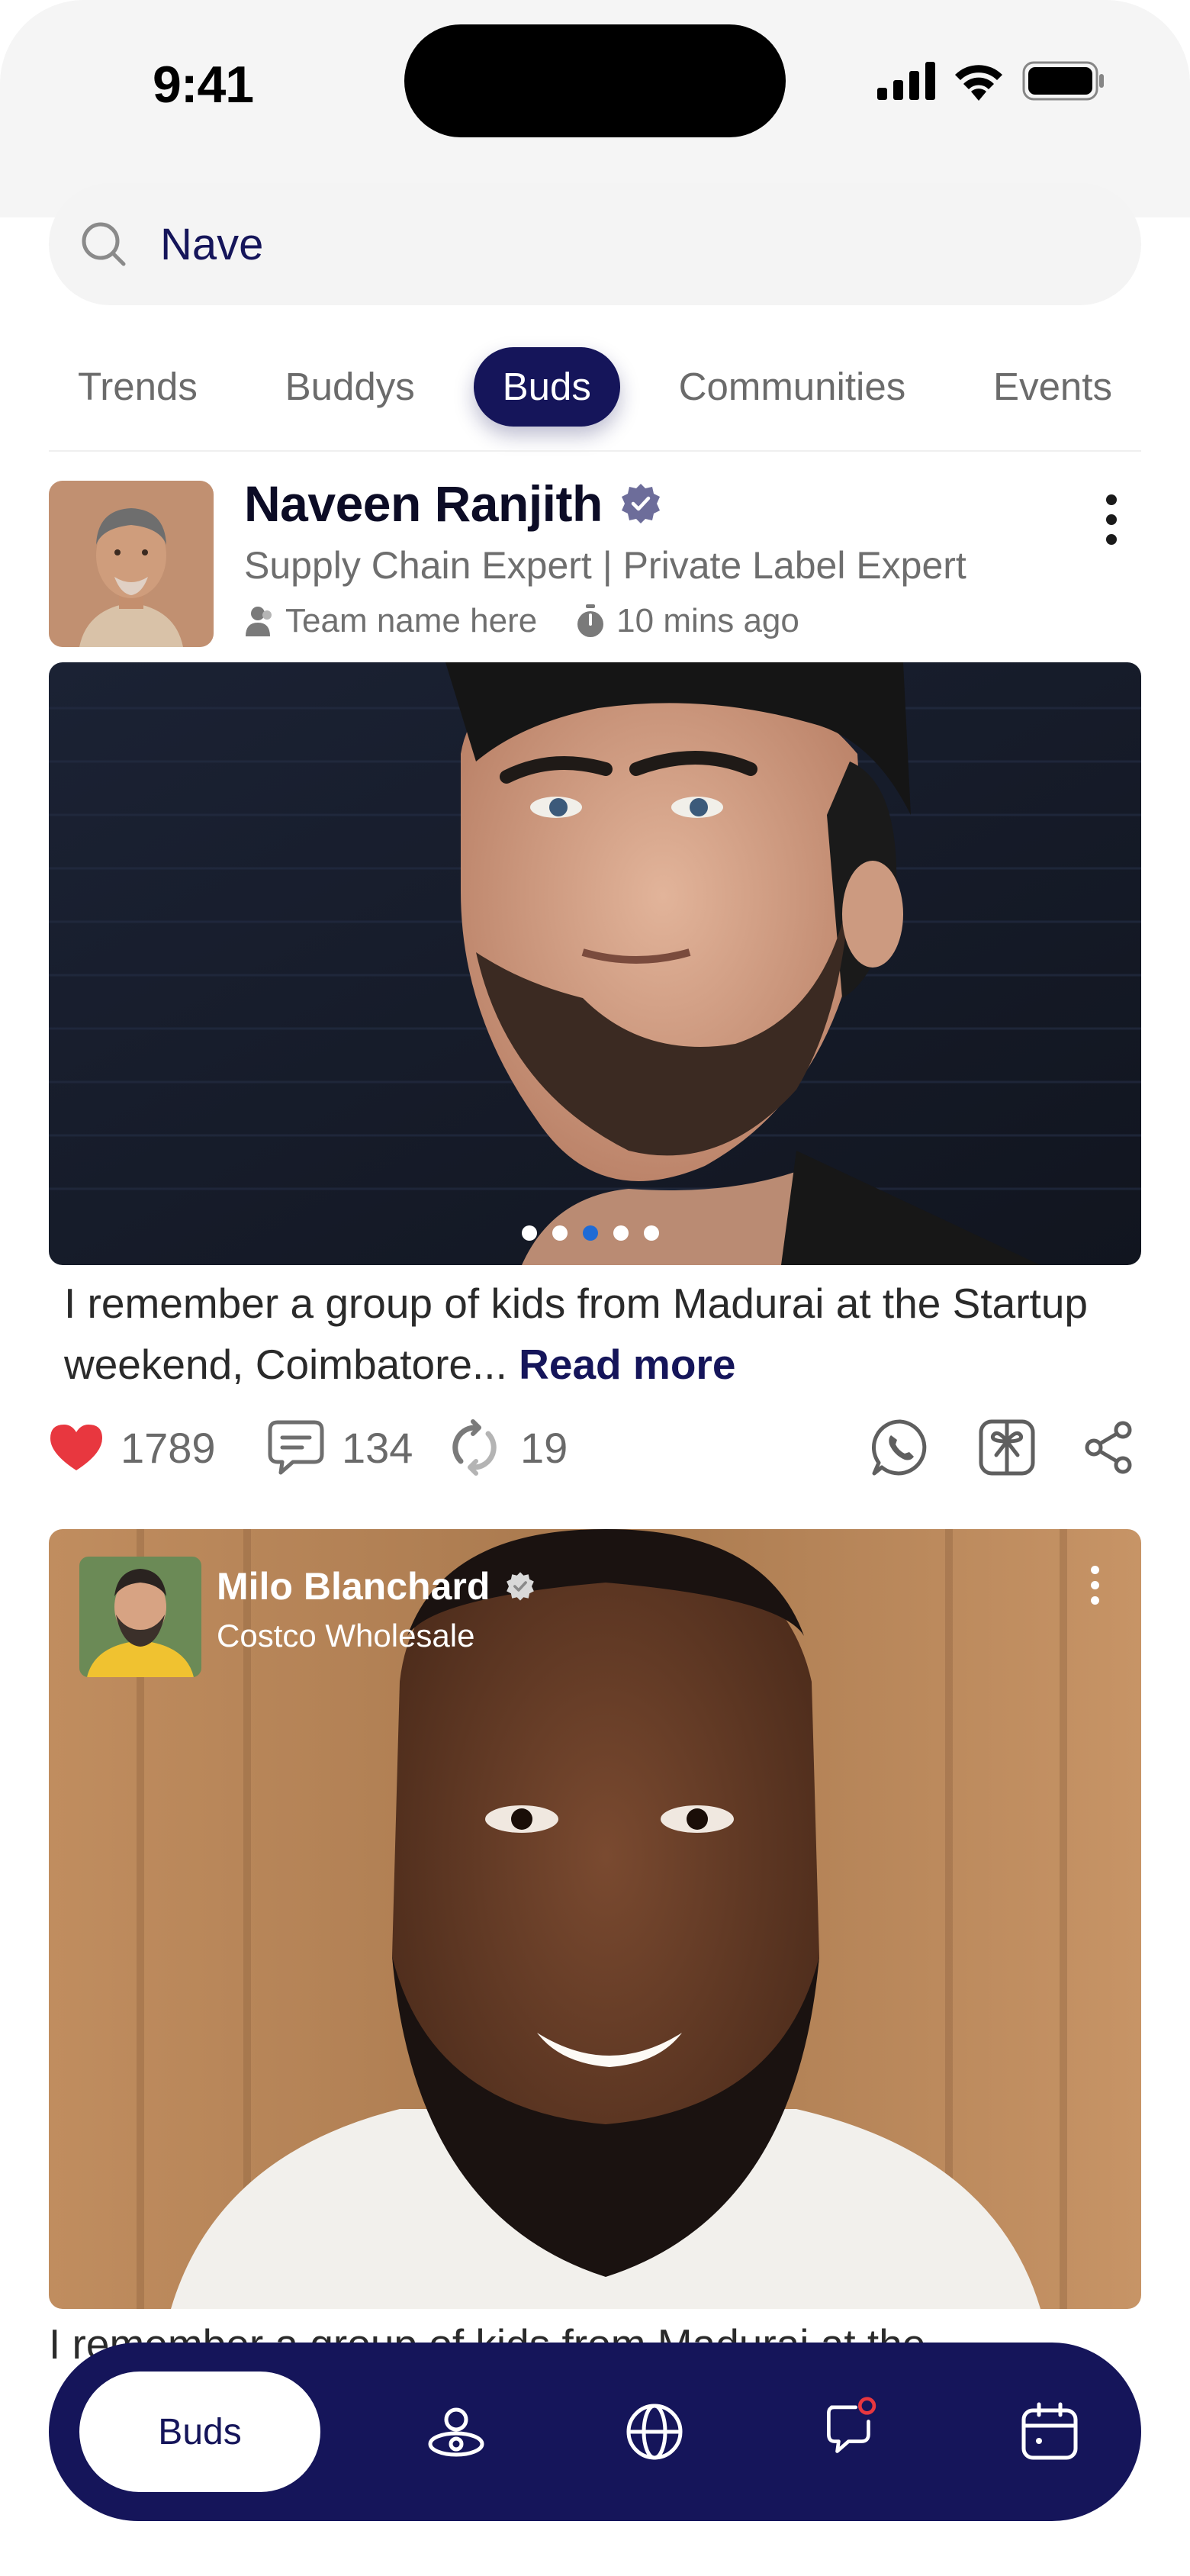  I want to click on carousel-dot-active, so click(590, 1233).